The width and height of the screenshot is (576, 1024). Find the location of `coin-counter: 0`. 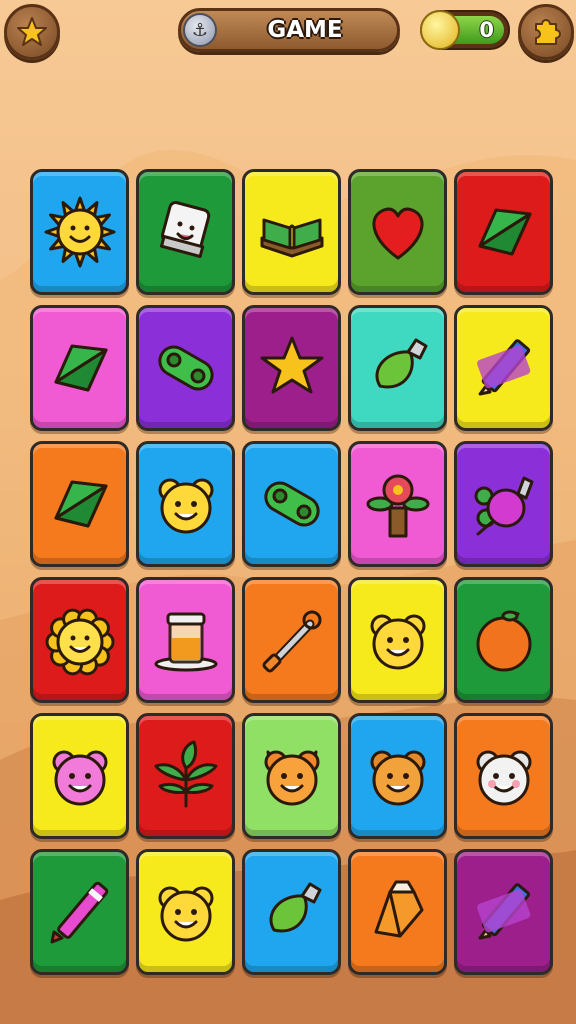

coin-counter: 0 is located at coordinates (465, 30).